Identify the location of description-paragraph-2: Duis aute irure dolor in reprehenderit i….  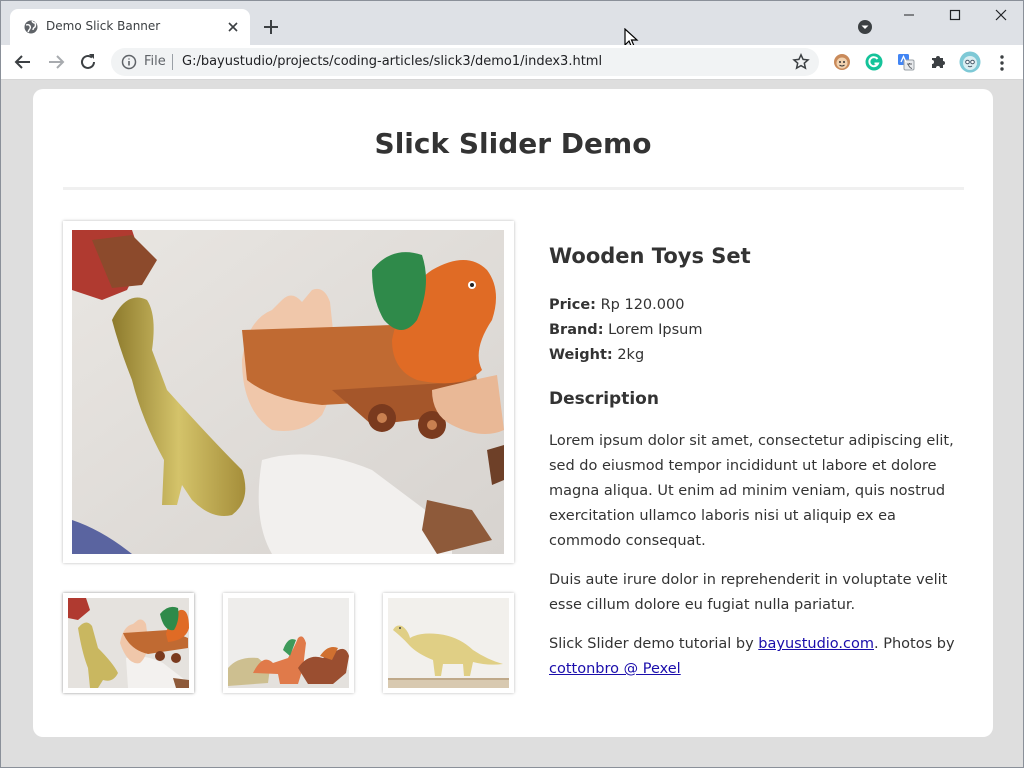
(748, 592).